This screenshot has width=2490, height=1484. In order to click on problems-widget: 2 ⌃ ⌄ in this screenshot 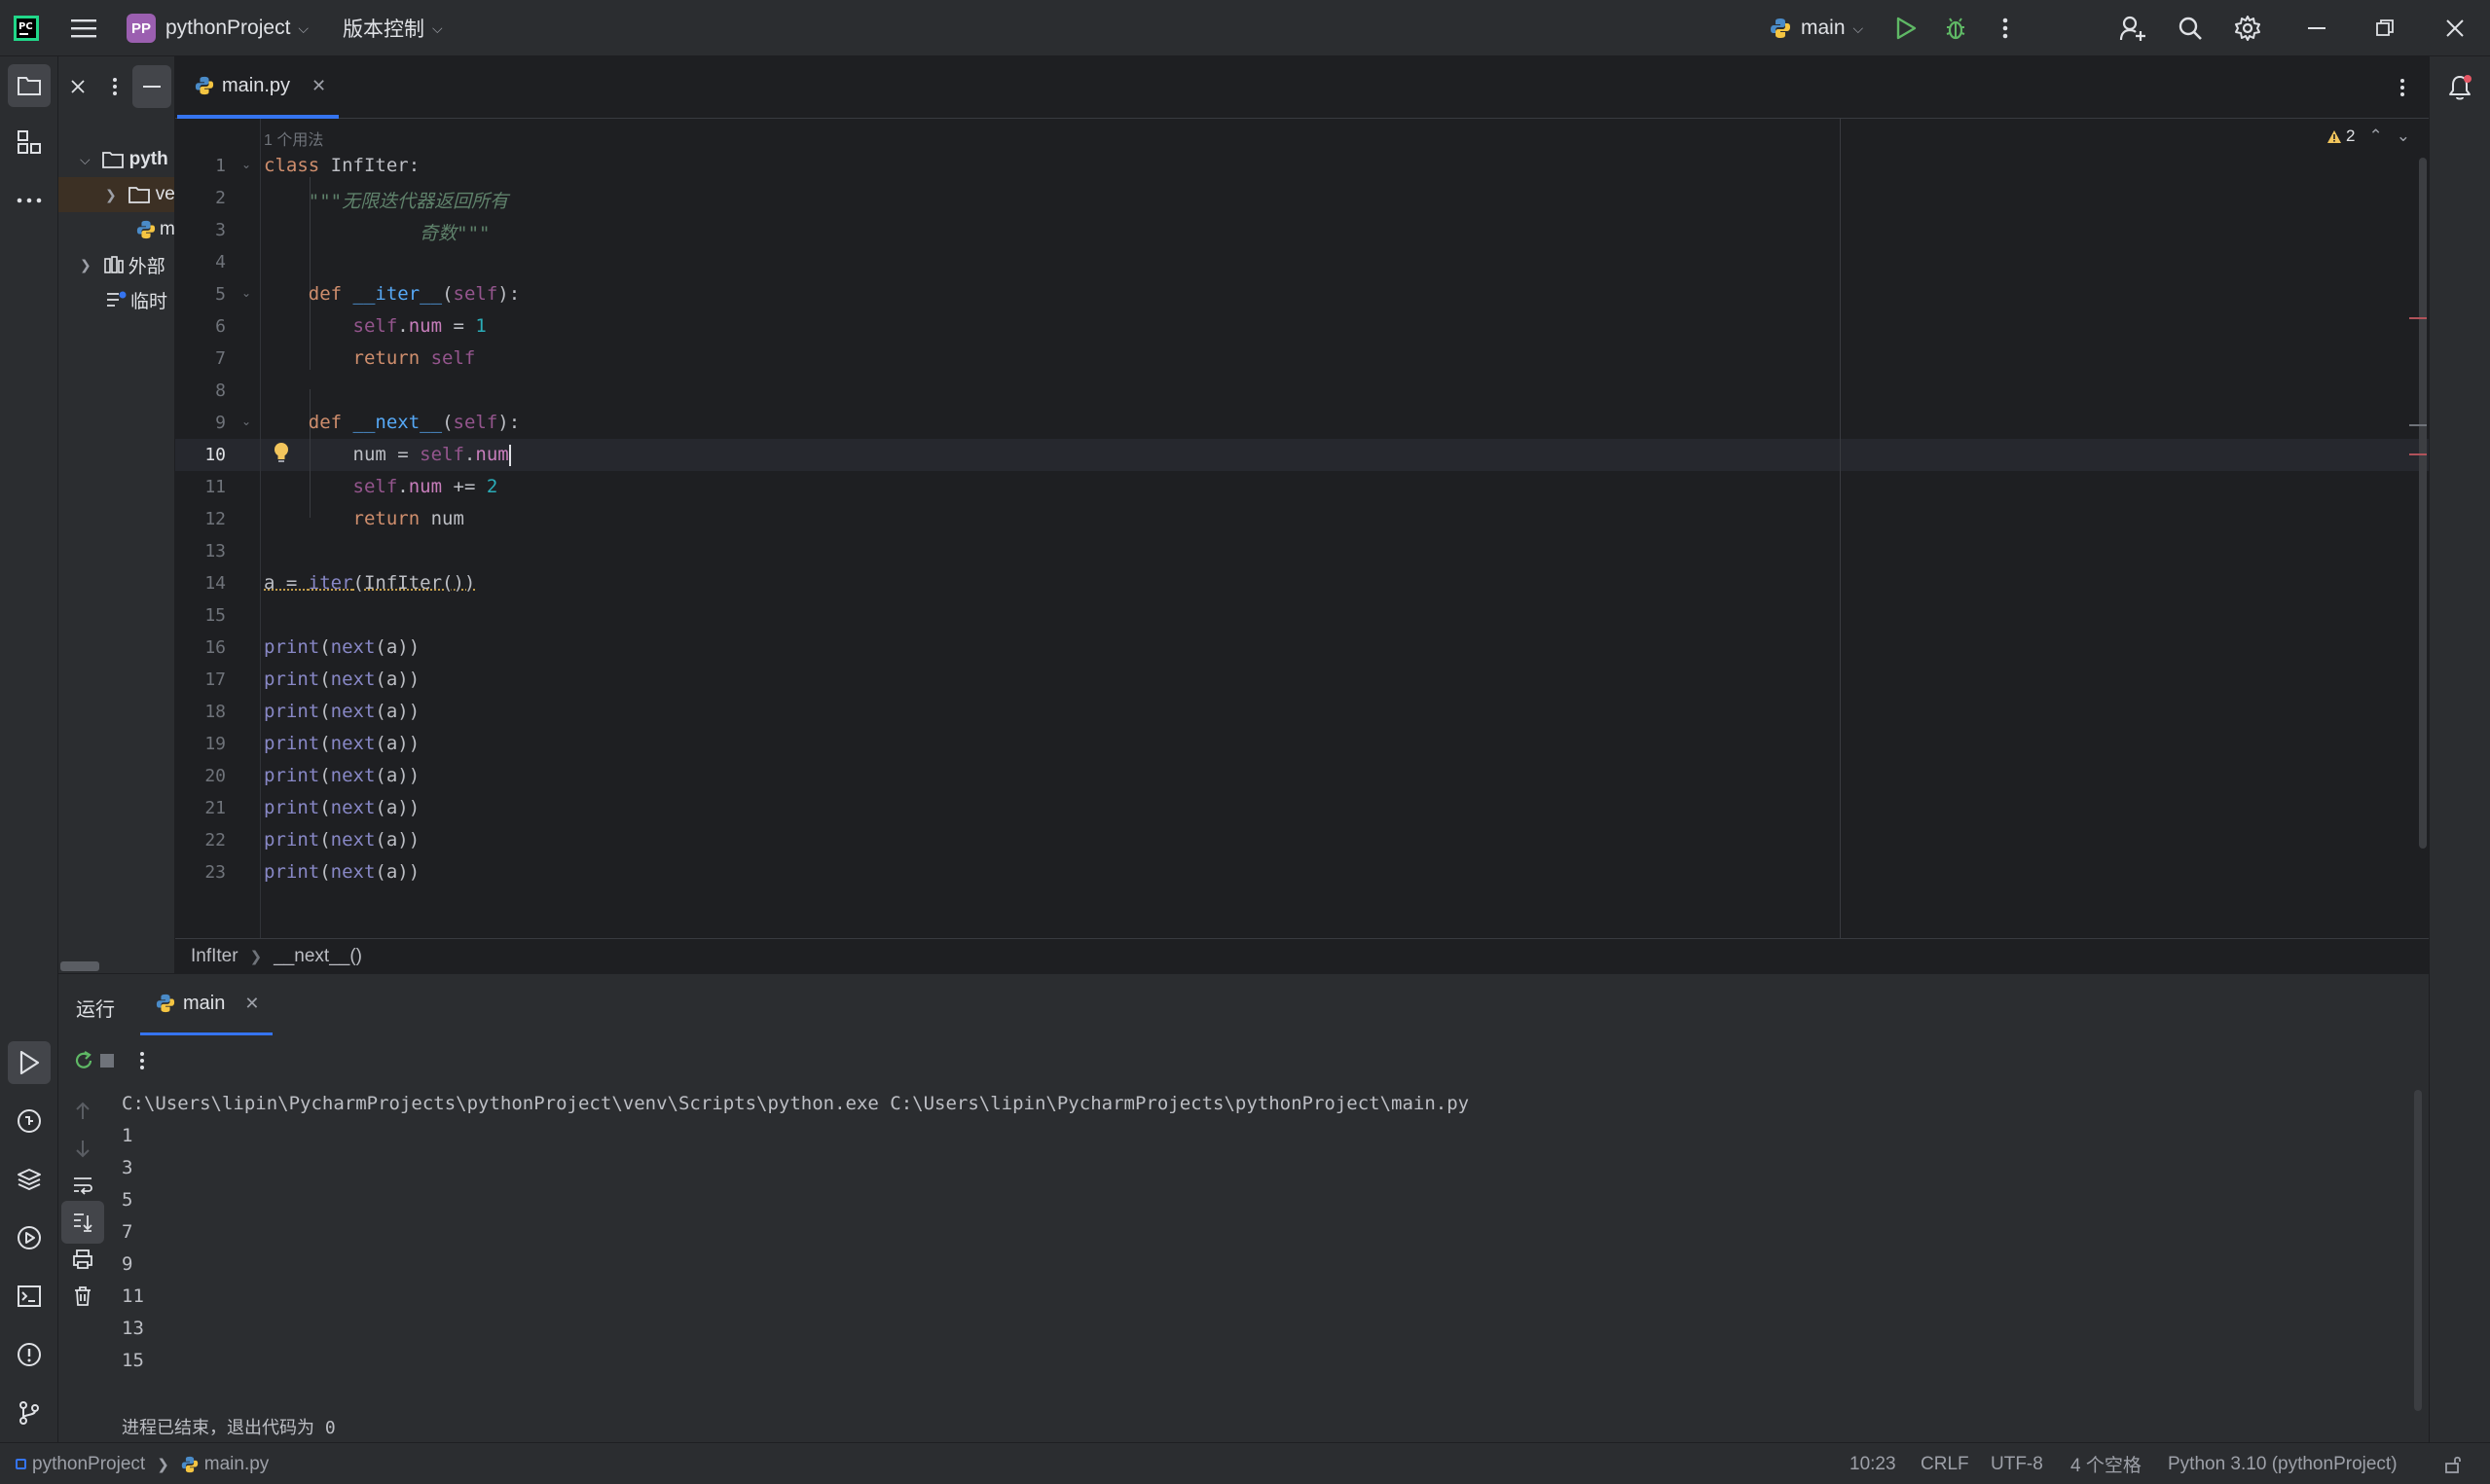, I will do `click(2368, 137)`.